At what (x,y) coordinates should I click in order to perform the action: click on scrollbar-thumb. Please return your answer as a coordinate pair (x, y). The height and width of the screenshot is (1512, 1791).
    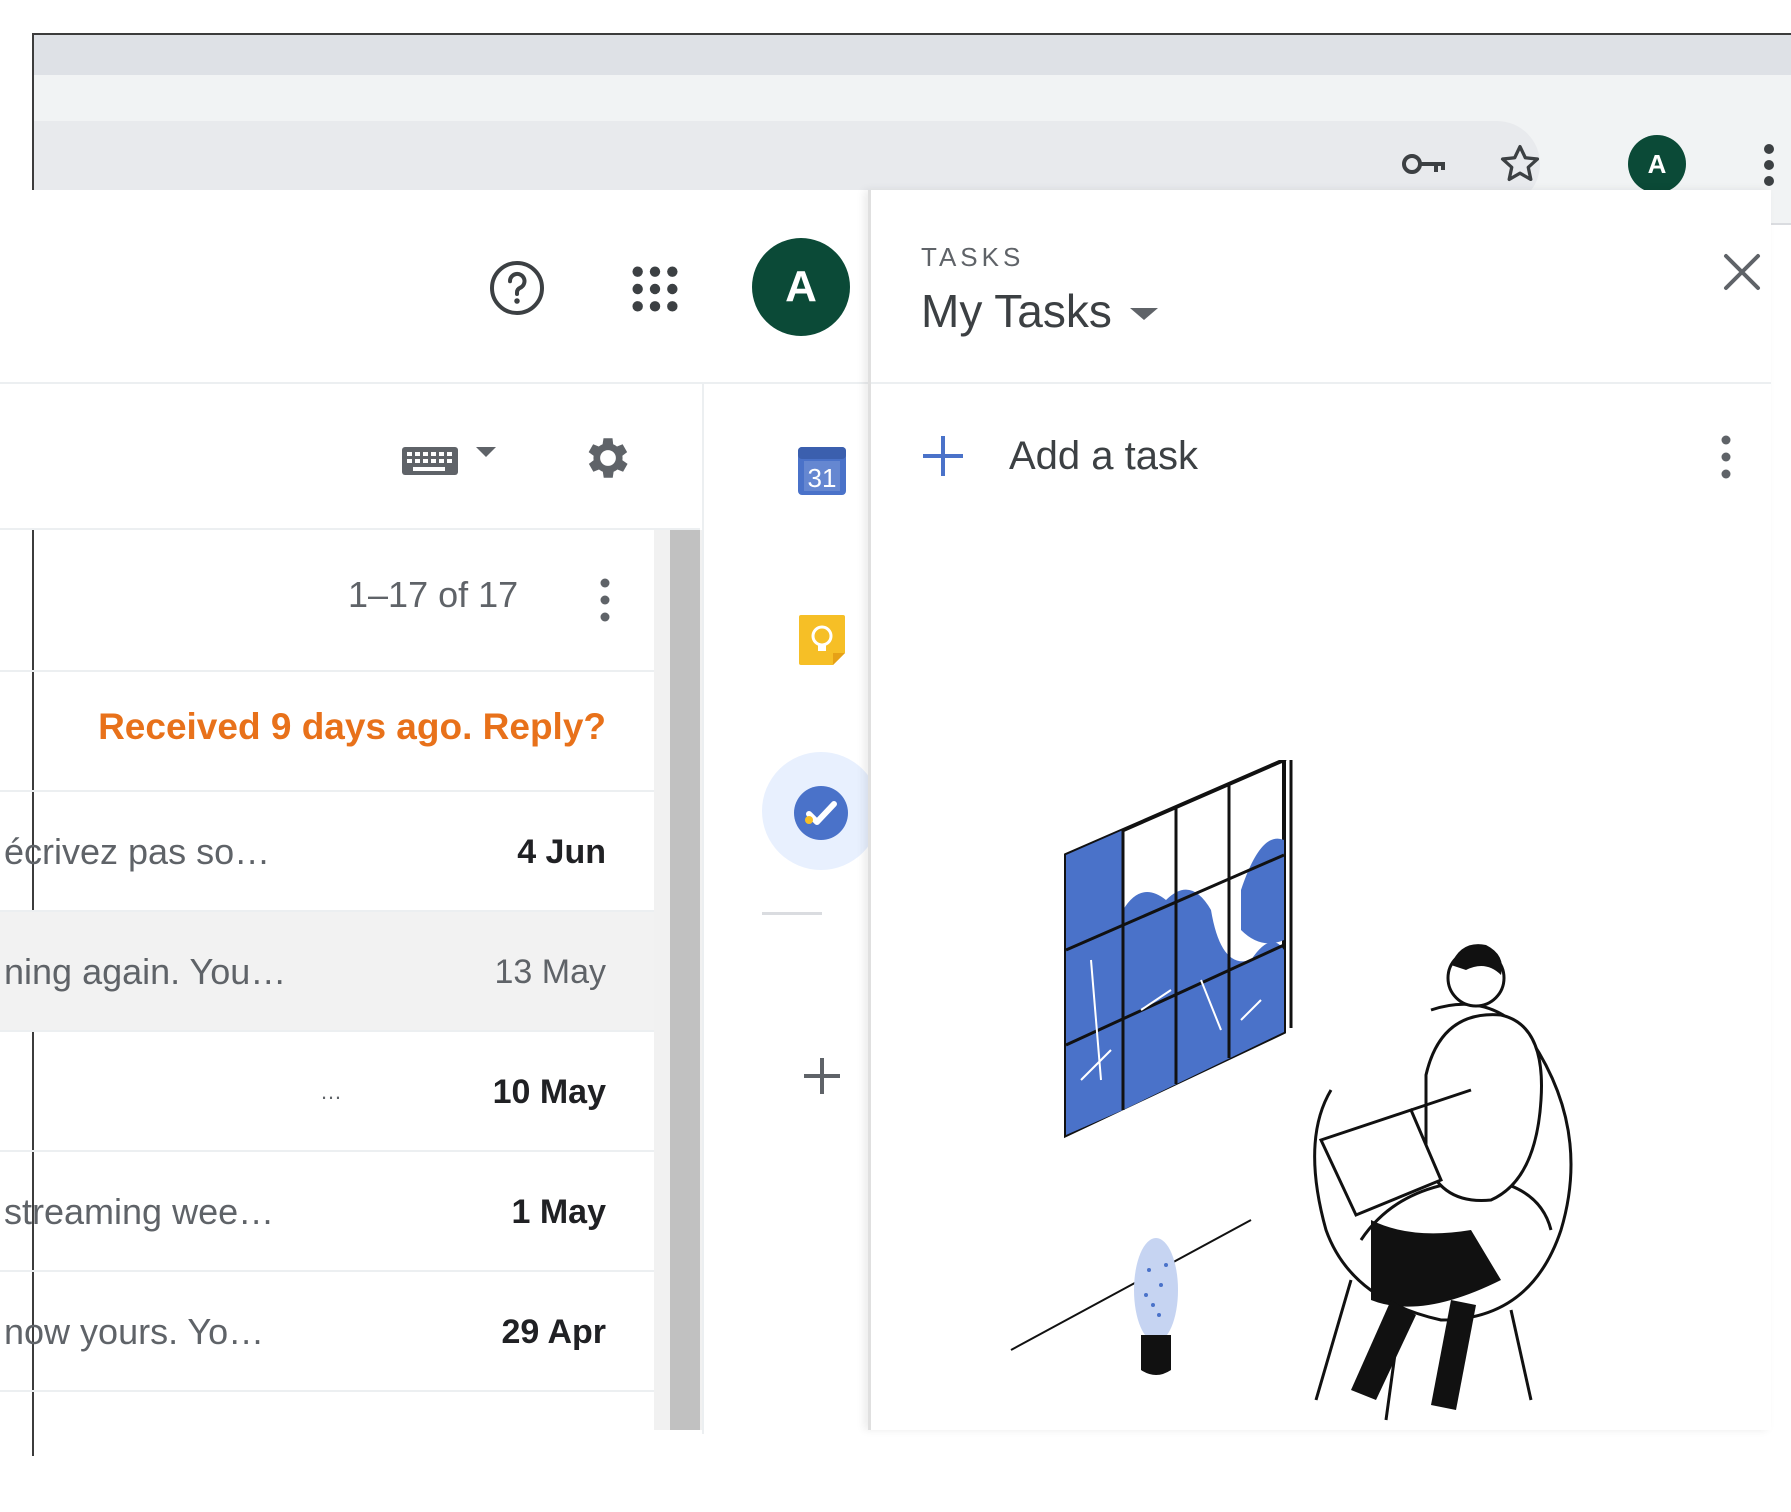
    Looking at the image, I should click on (685, 980).